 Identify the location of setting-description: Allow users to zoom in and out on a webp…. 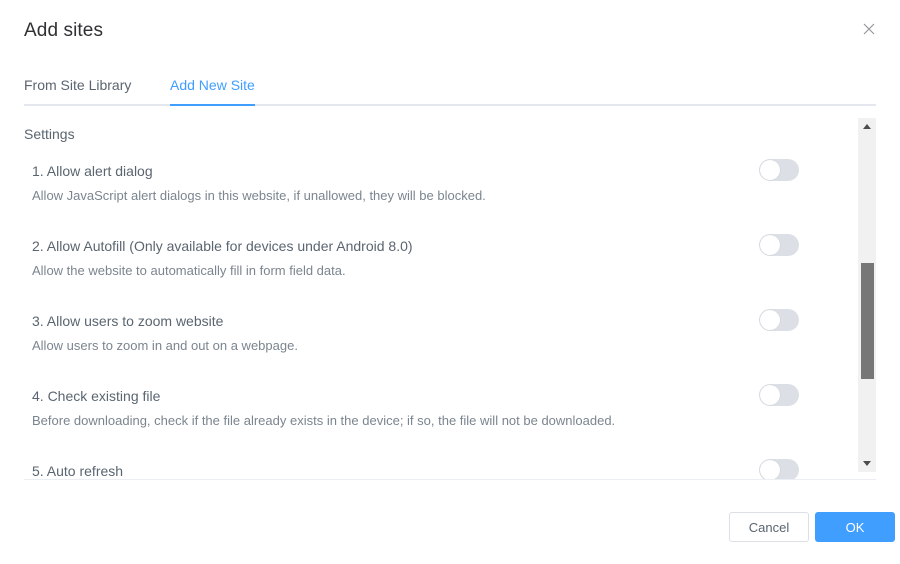
(165, 345).